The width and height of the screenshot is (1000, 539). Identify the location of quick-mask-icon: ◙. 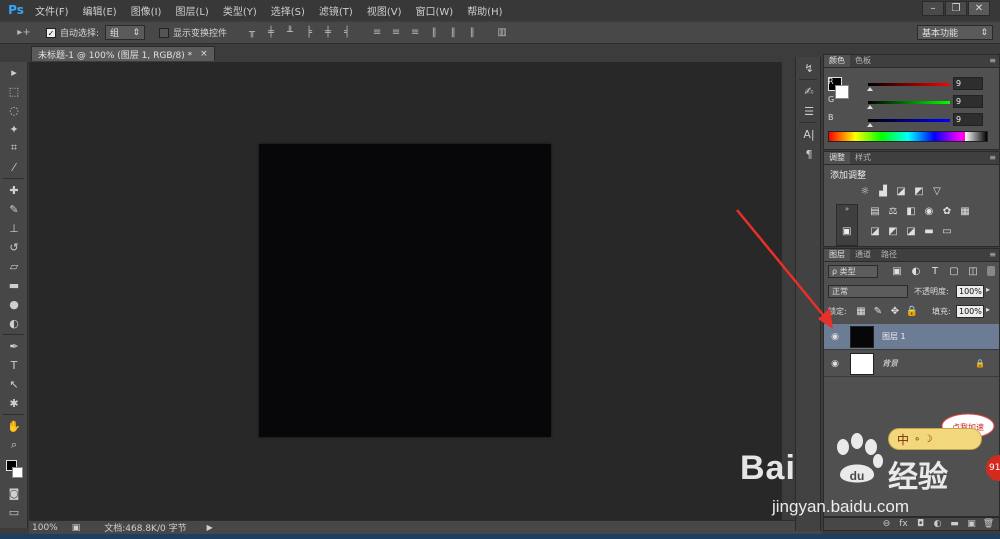
(14, 493).